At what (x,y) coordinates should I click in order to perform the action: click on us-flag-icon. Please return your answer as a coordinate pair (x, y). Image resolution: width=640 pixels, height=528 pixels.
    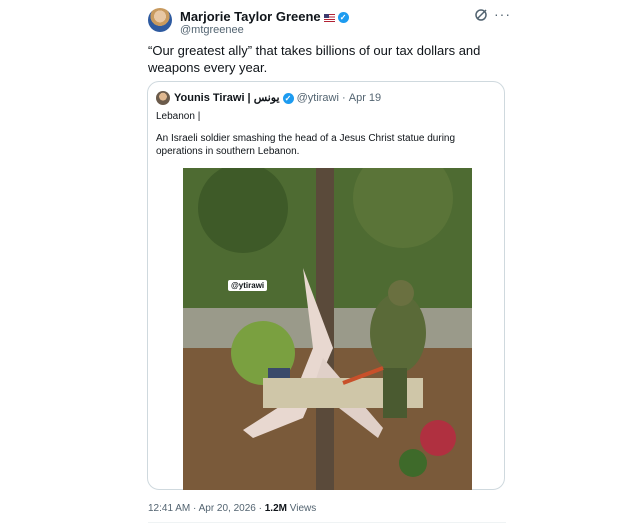
    Looking at the image, I should click on (329, 17).